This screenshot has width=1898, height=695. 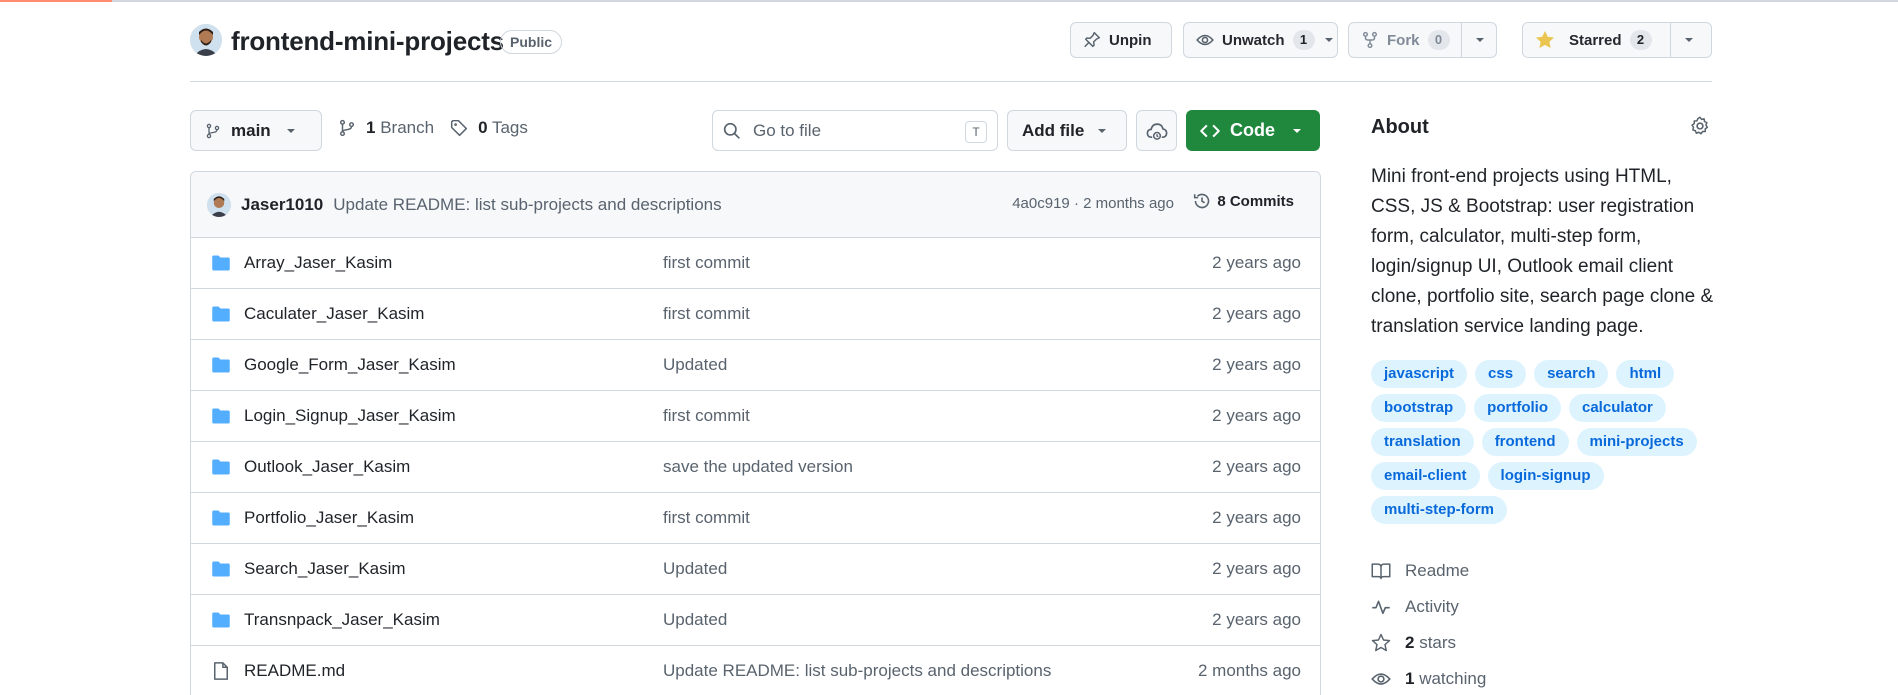 I want to click on file-commit-message: save the updated version, so click(x=758, y=467).